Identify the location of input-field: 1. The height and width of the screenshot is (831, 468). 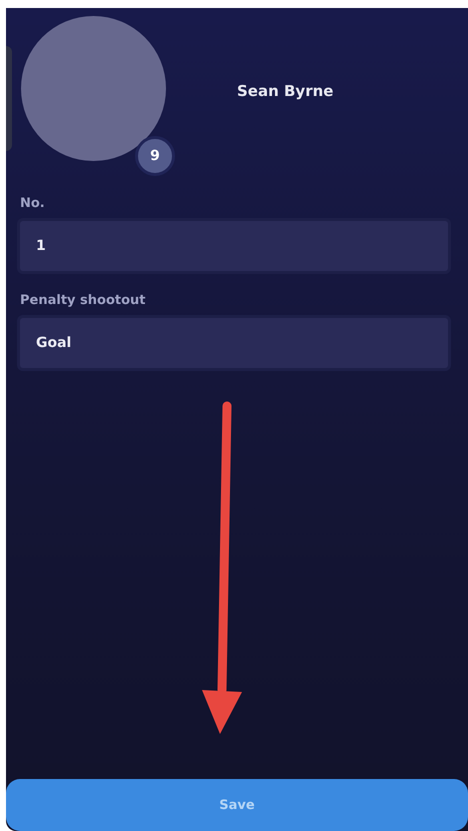
(234, 246).